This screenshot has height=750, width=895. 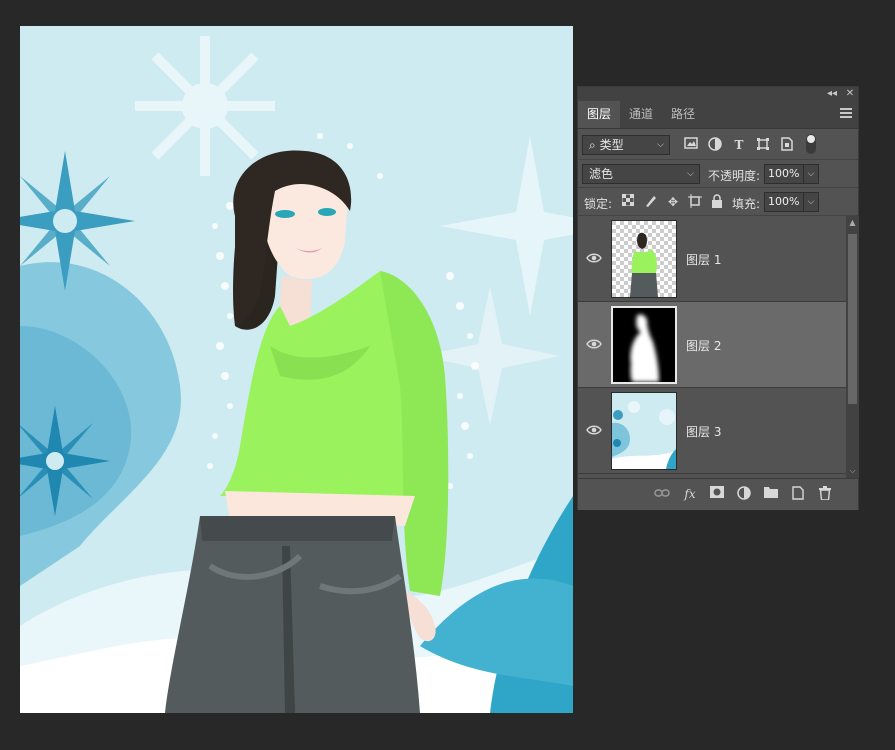 I want to click on opacity-dropdown-icon: ⌵, so click(x=811, y=174).